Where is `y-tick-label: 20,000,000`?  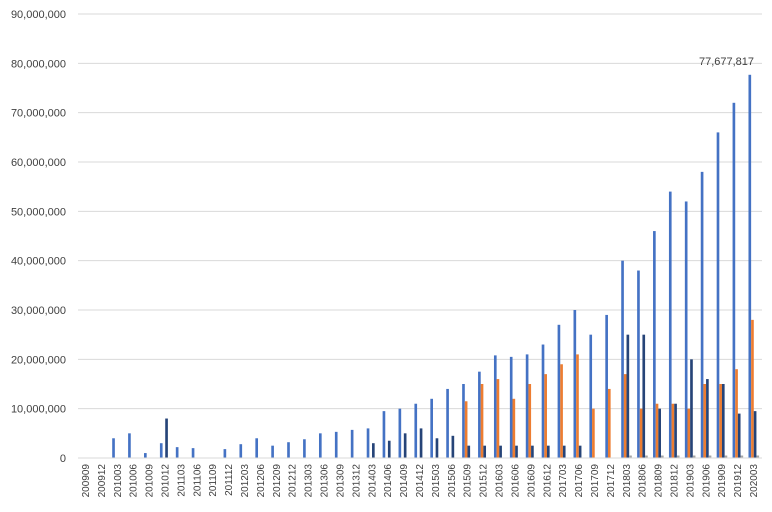
y-tick-label: 20,000,000 is located at coordinates (38, 360).